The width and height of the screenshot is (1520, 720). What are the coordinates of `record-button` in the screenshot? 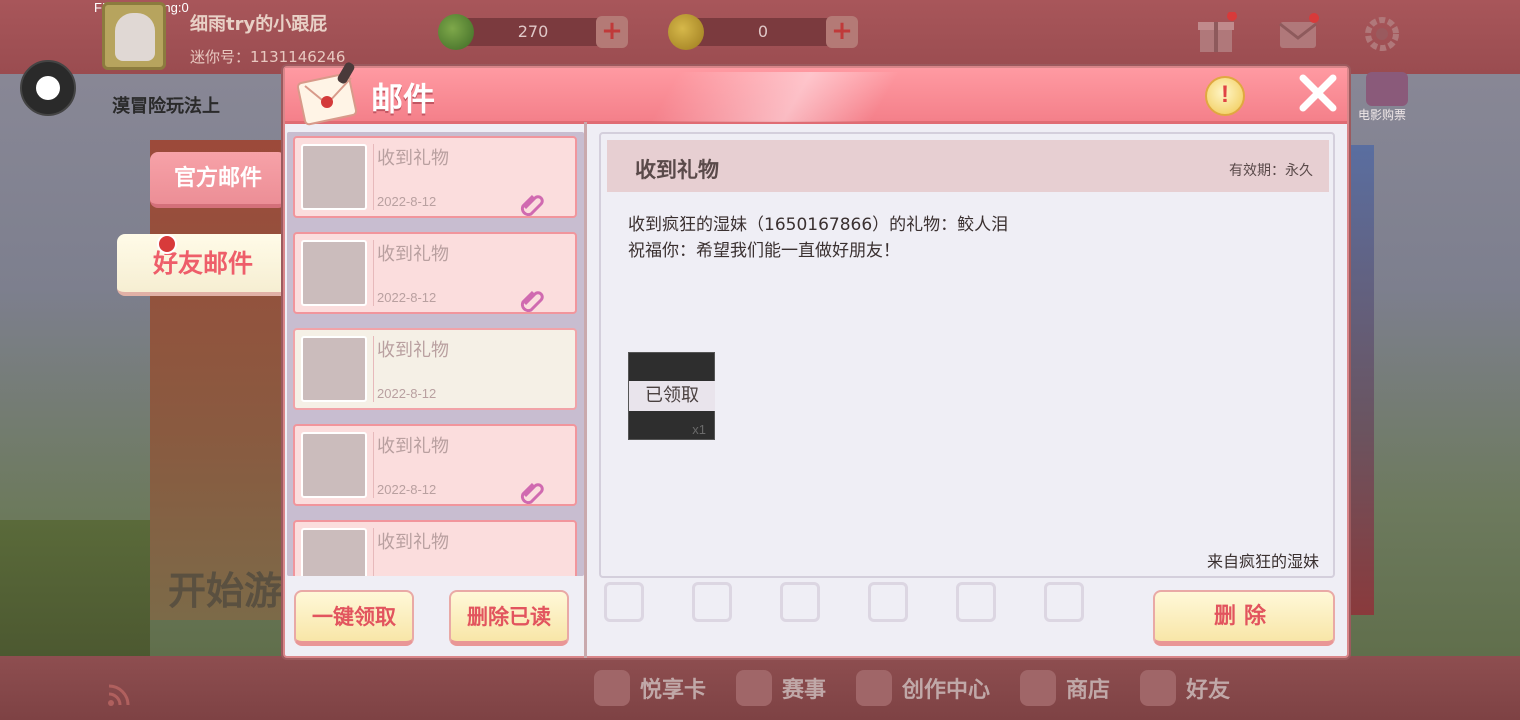 It's located at (48, 88).